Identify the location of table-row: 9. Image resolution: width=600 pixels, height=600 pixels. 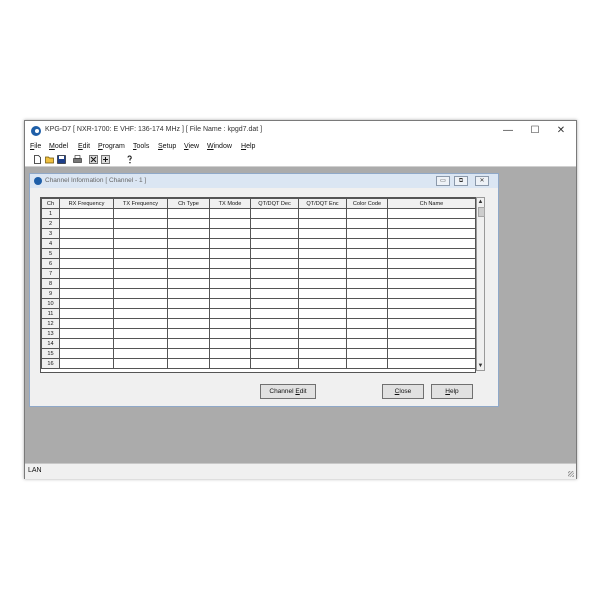
(258, 293).